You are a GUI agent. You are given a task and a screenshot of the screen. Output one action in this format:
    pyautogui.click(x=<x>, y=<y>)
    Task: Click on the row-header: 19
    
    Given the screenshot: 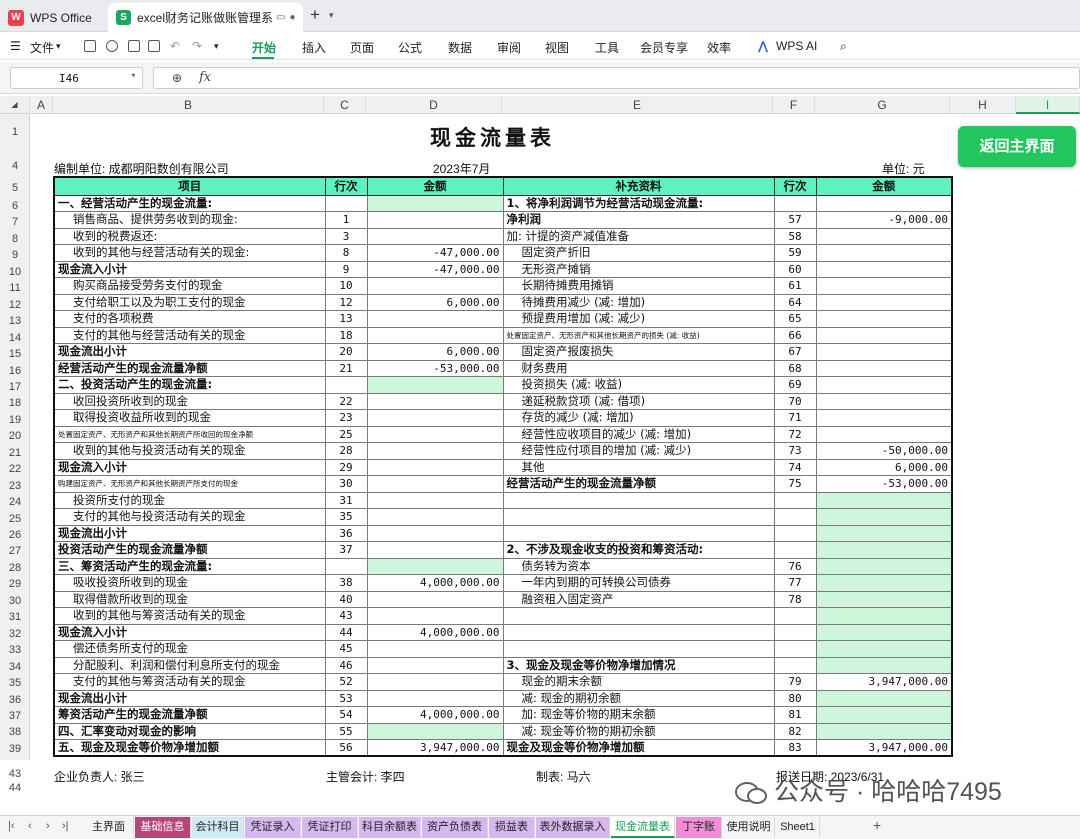 What is the action you would take?
    pyautogui.click(x=15, y=420)
    